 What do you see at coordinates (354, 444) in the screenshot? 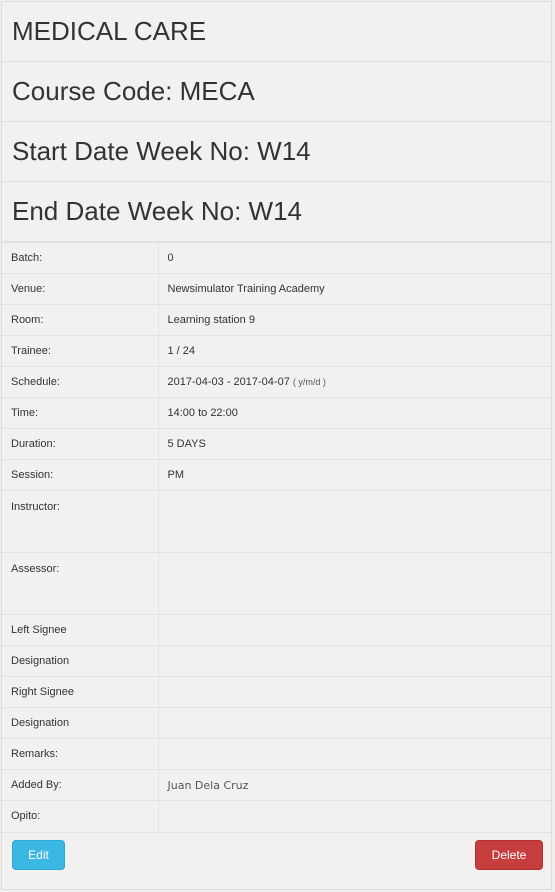
I see `duration-value: 5 DAYS` at bounding box center [354, 444].